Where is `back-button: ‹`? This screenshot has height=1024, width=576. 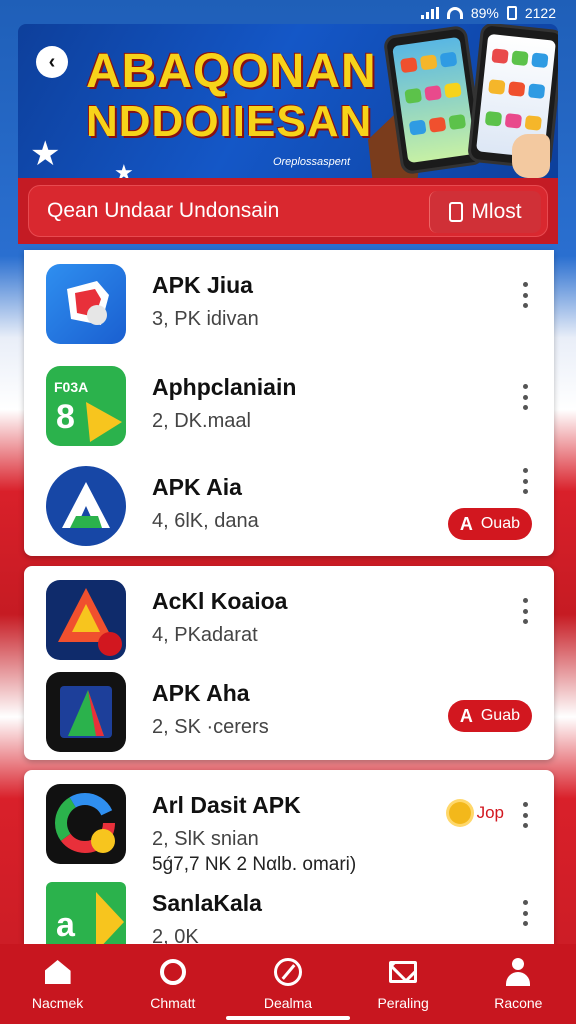
back-button: ‹ is located at coordinates (52, 62).